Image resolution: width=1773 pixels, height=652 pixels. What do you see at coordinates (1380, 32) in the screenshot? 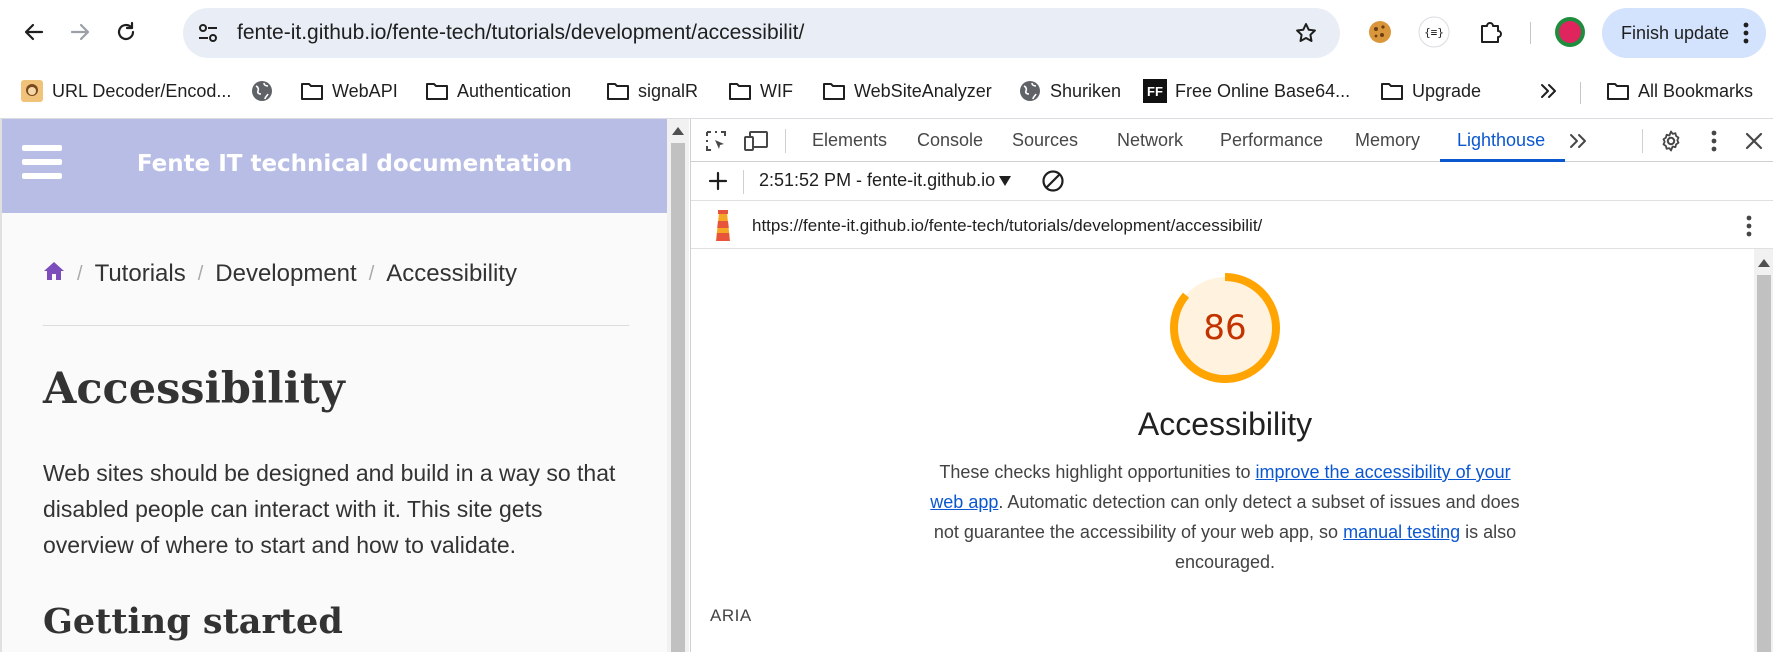
I see `cookie-extension-button` at bounding box center [1380, 32].